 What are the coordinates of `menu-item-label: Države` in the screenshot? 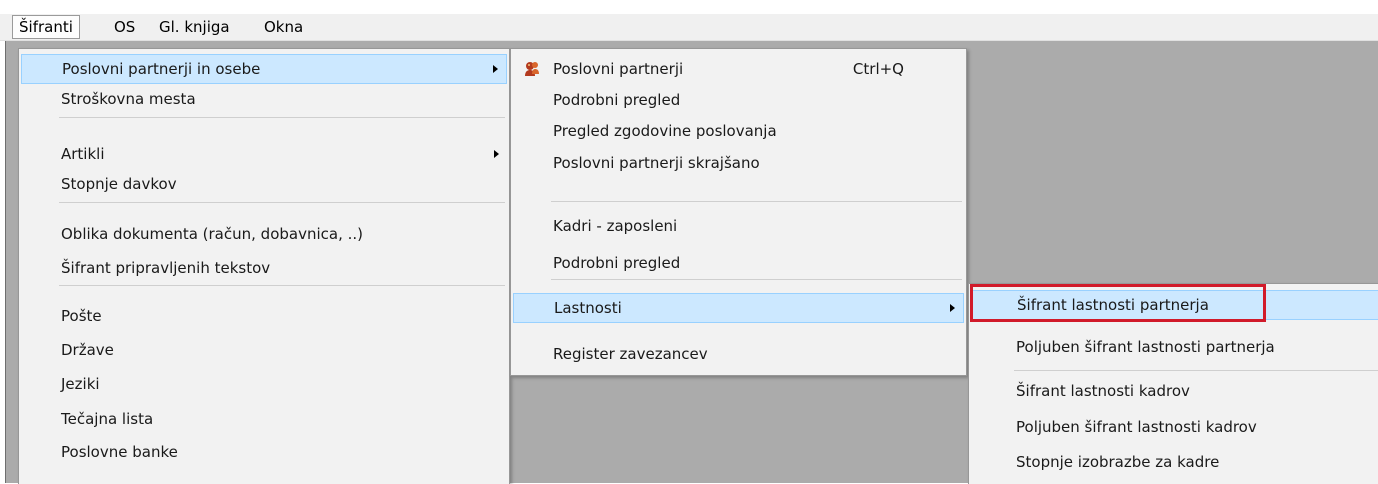 It's located at (87, 350).